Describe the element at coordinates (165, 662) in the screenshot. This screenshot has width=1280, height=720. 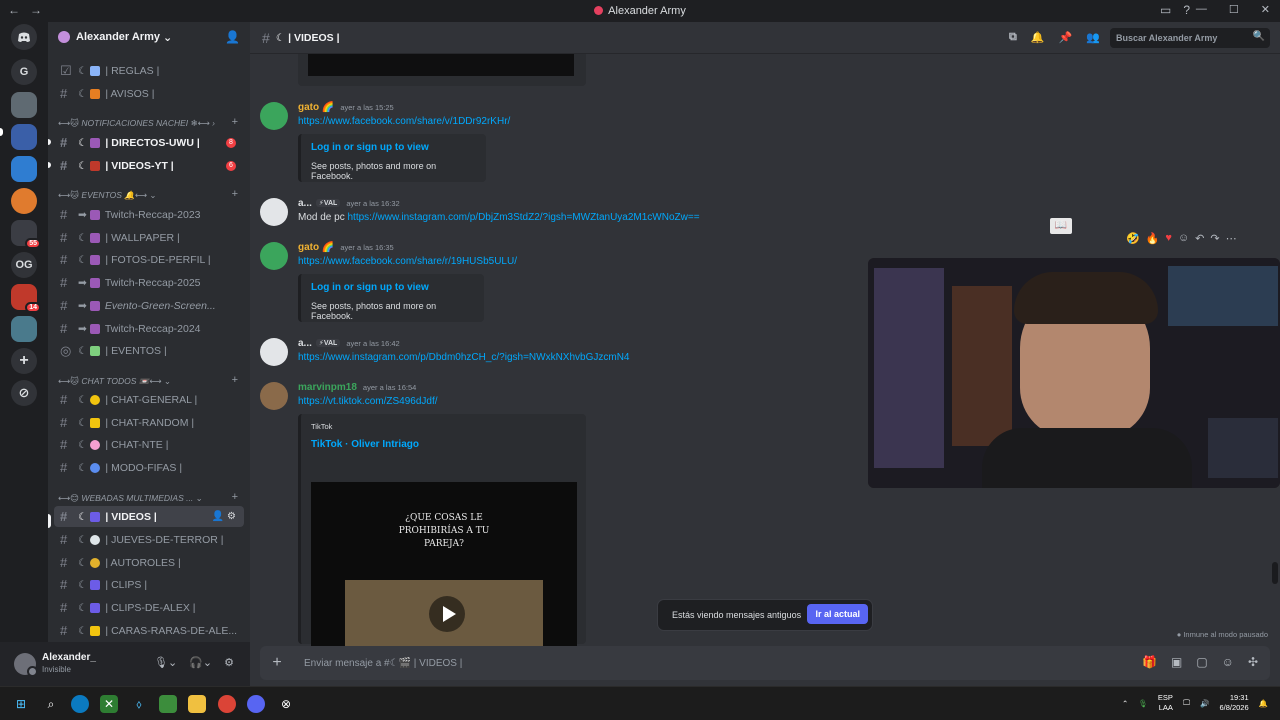
I see `microphone-icon: 🎙⌄` at that location.